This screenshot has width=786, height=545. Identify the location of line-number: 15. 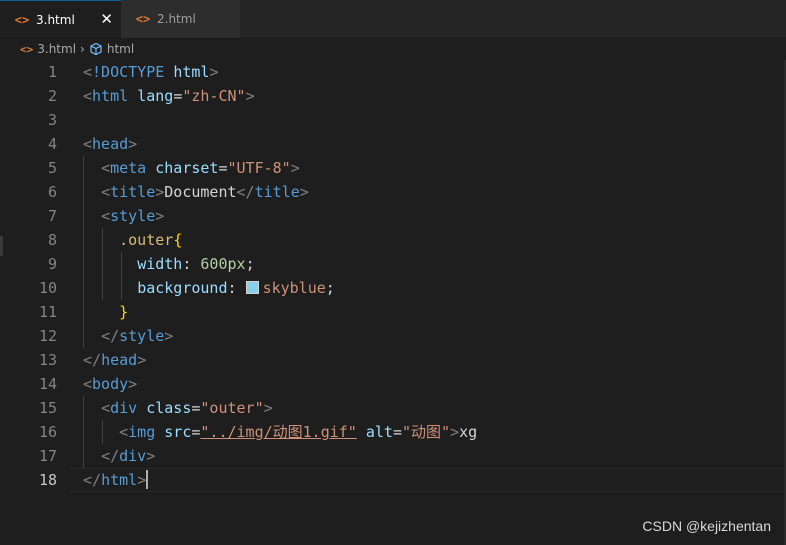
(47, 408).